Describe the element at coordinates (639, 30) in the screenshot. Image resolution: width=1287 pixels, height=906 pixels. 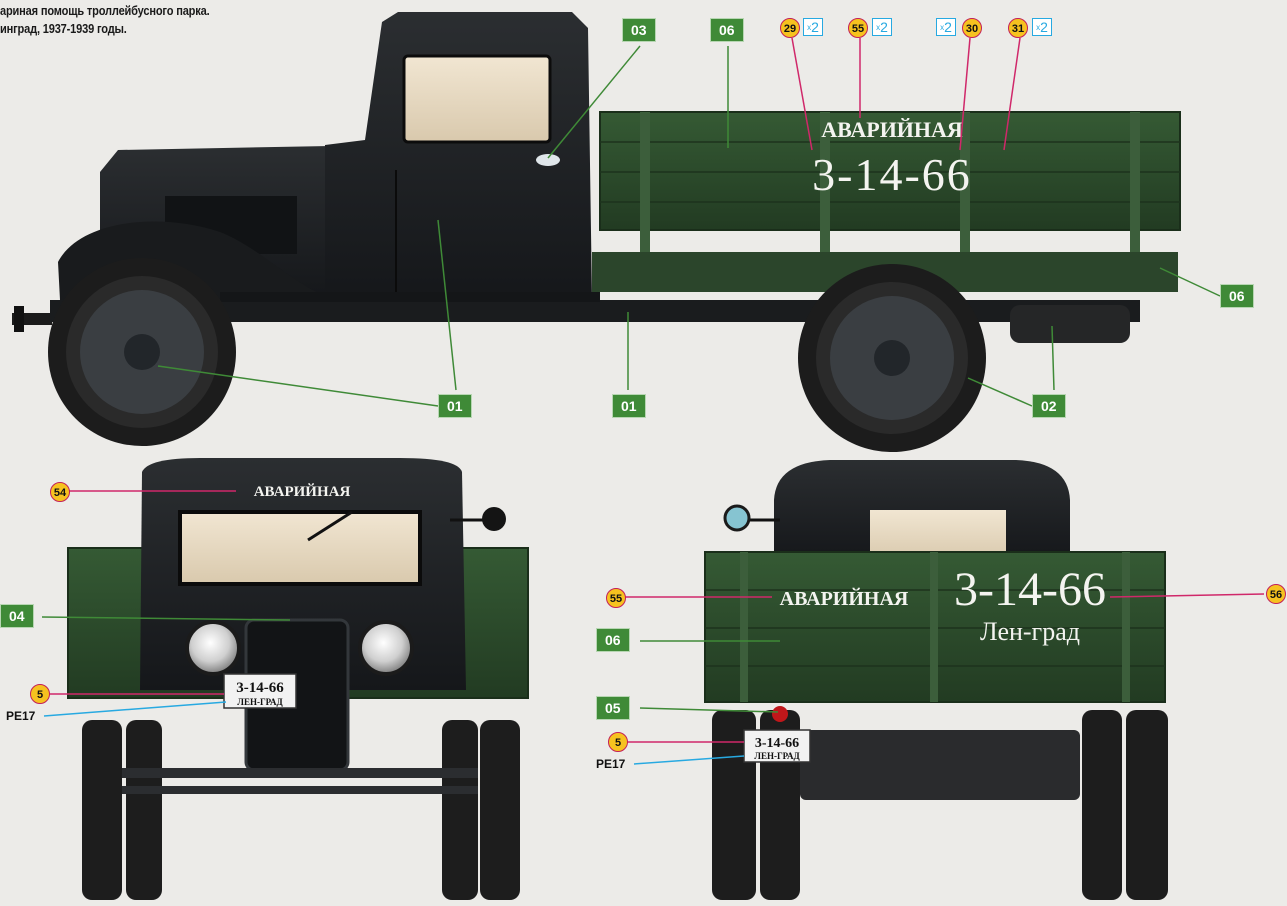
I see `paint-callout-03: 03` at that location.